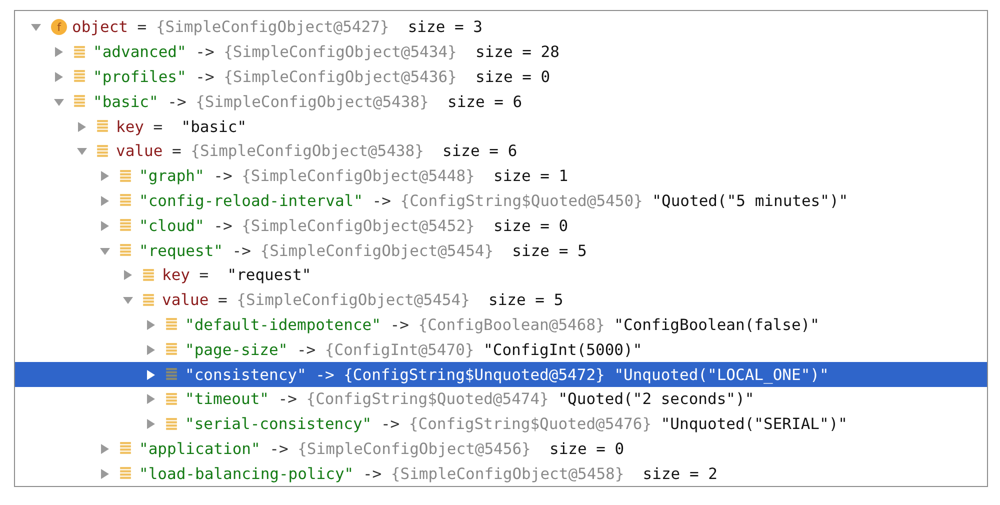 The image size is (1000, 505). Describe the element at coordinates (530, 424) in the screenshot. I see `object-reference: {ConfigString$Quoted@5476}` at that location.